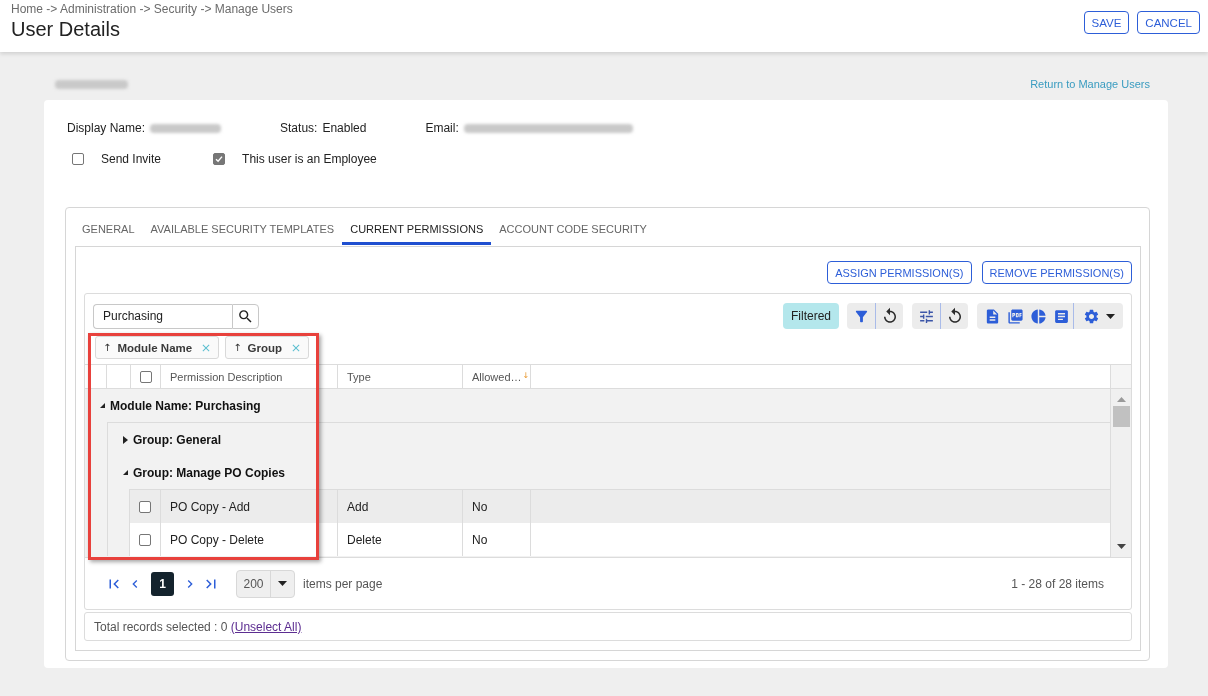 This screenshot has height=696, width=1208. I want to click on sort-arrow: ↓, so click(526, 375).